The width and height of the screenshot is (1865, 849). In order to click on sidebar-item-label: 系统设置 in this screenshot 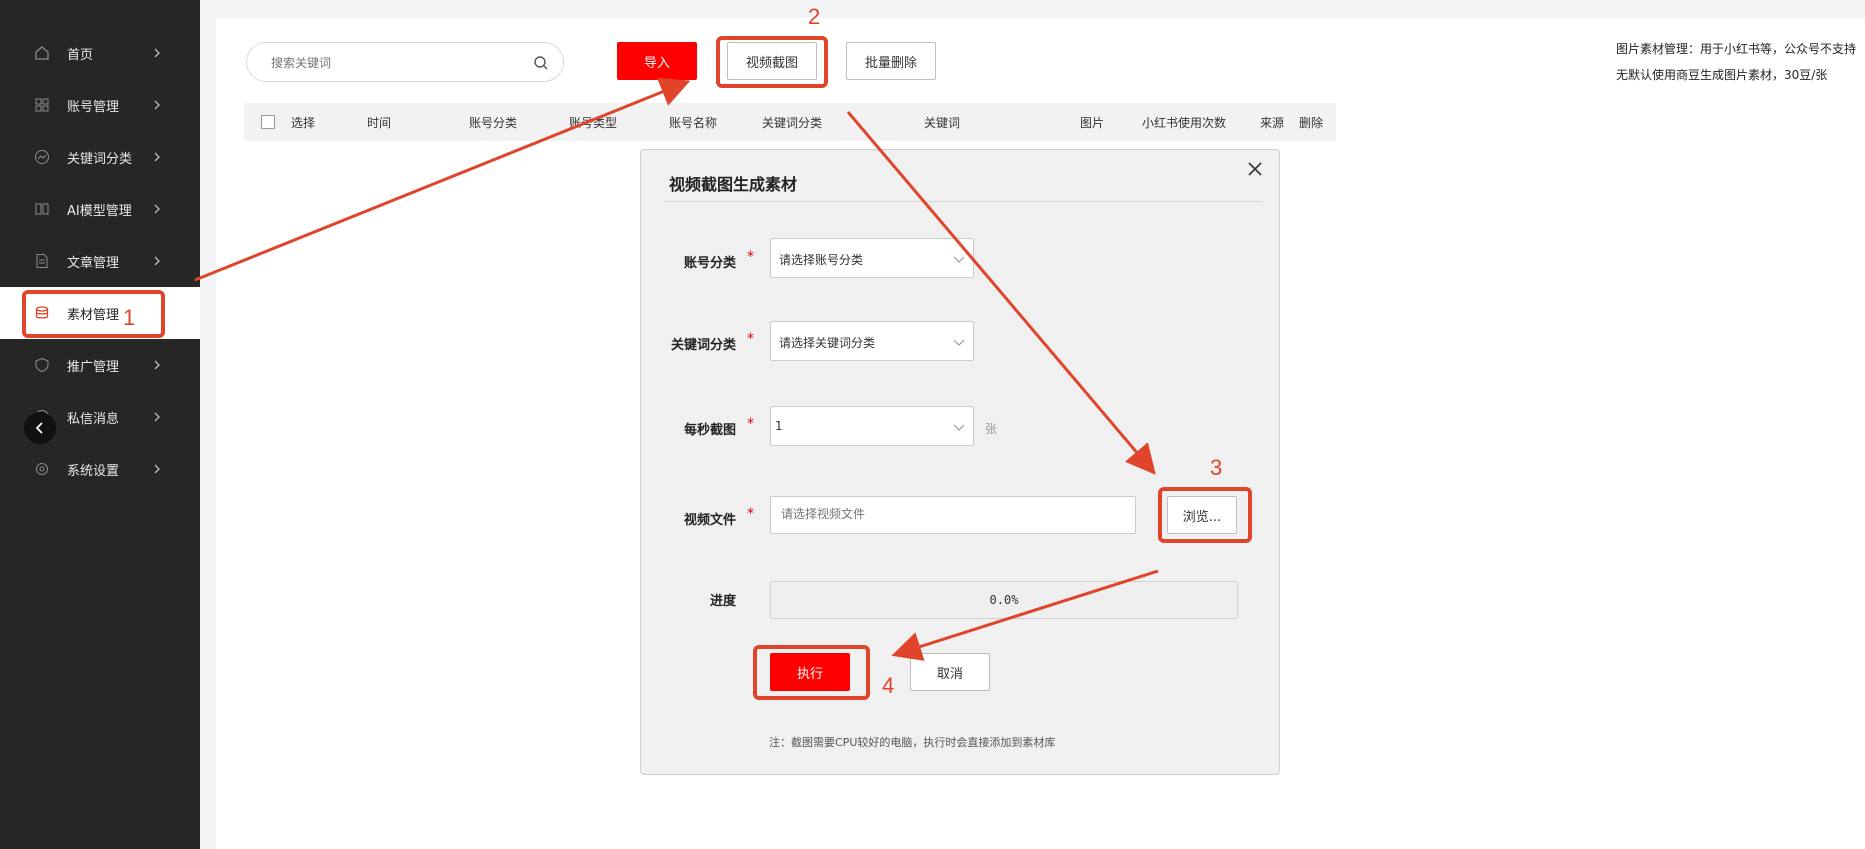, I will do `click(93, 471)`.